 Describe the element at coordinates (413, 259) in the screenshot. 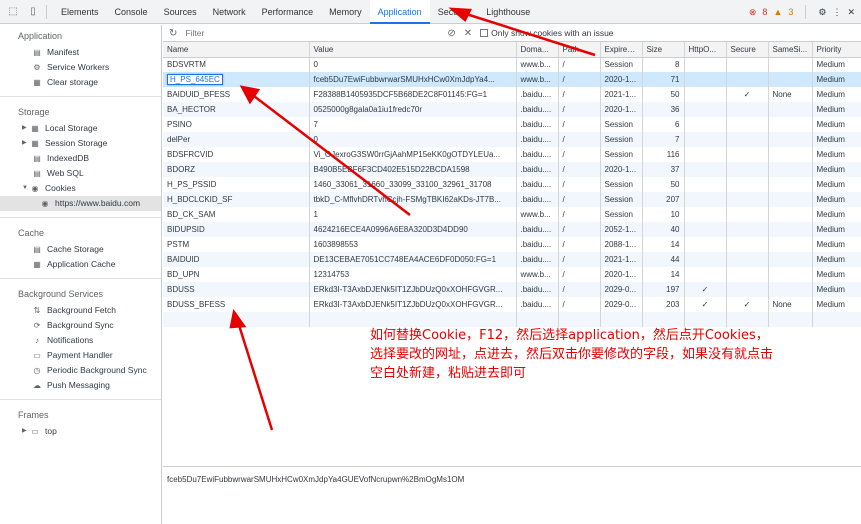

I see `cell-value: DE13CEBAE7051CC748EA4ACE6DF0D050:FG=1` at that location.